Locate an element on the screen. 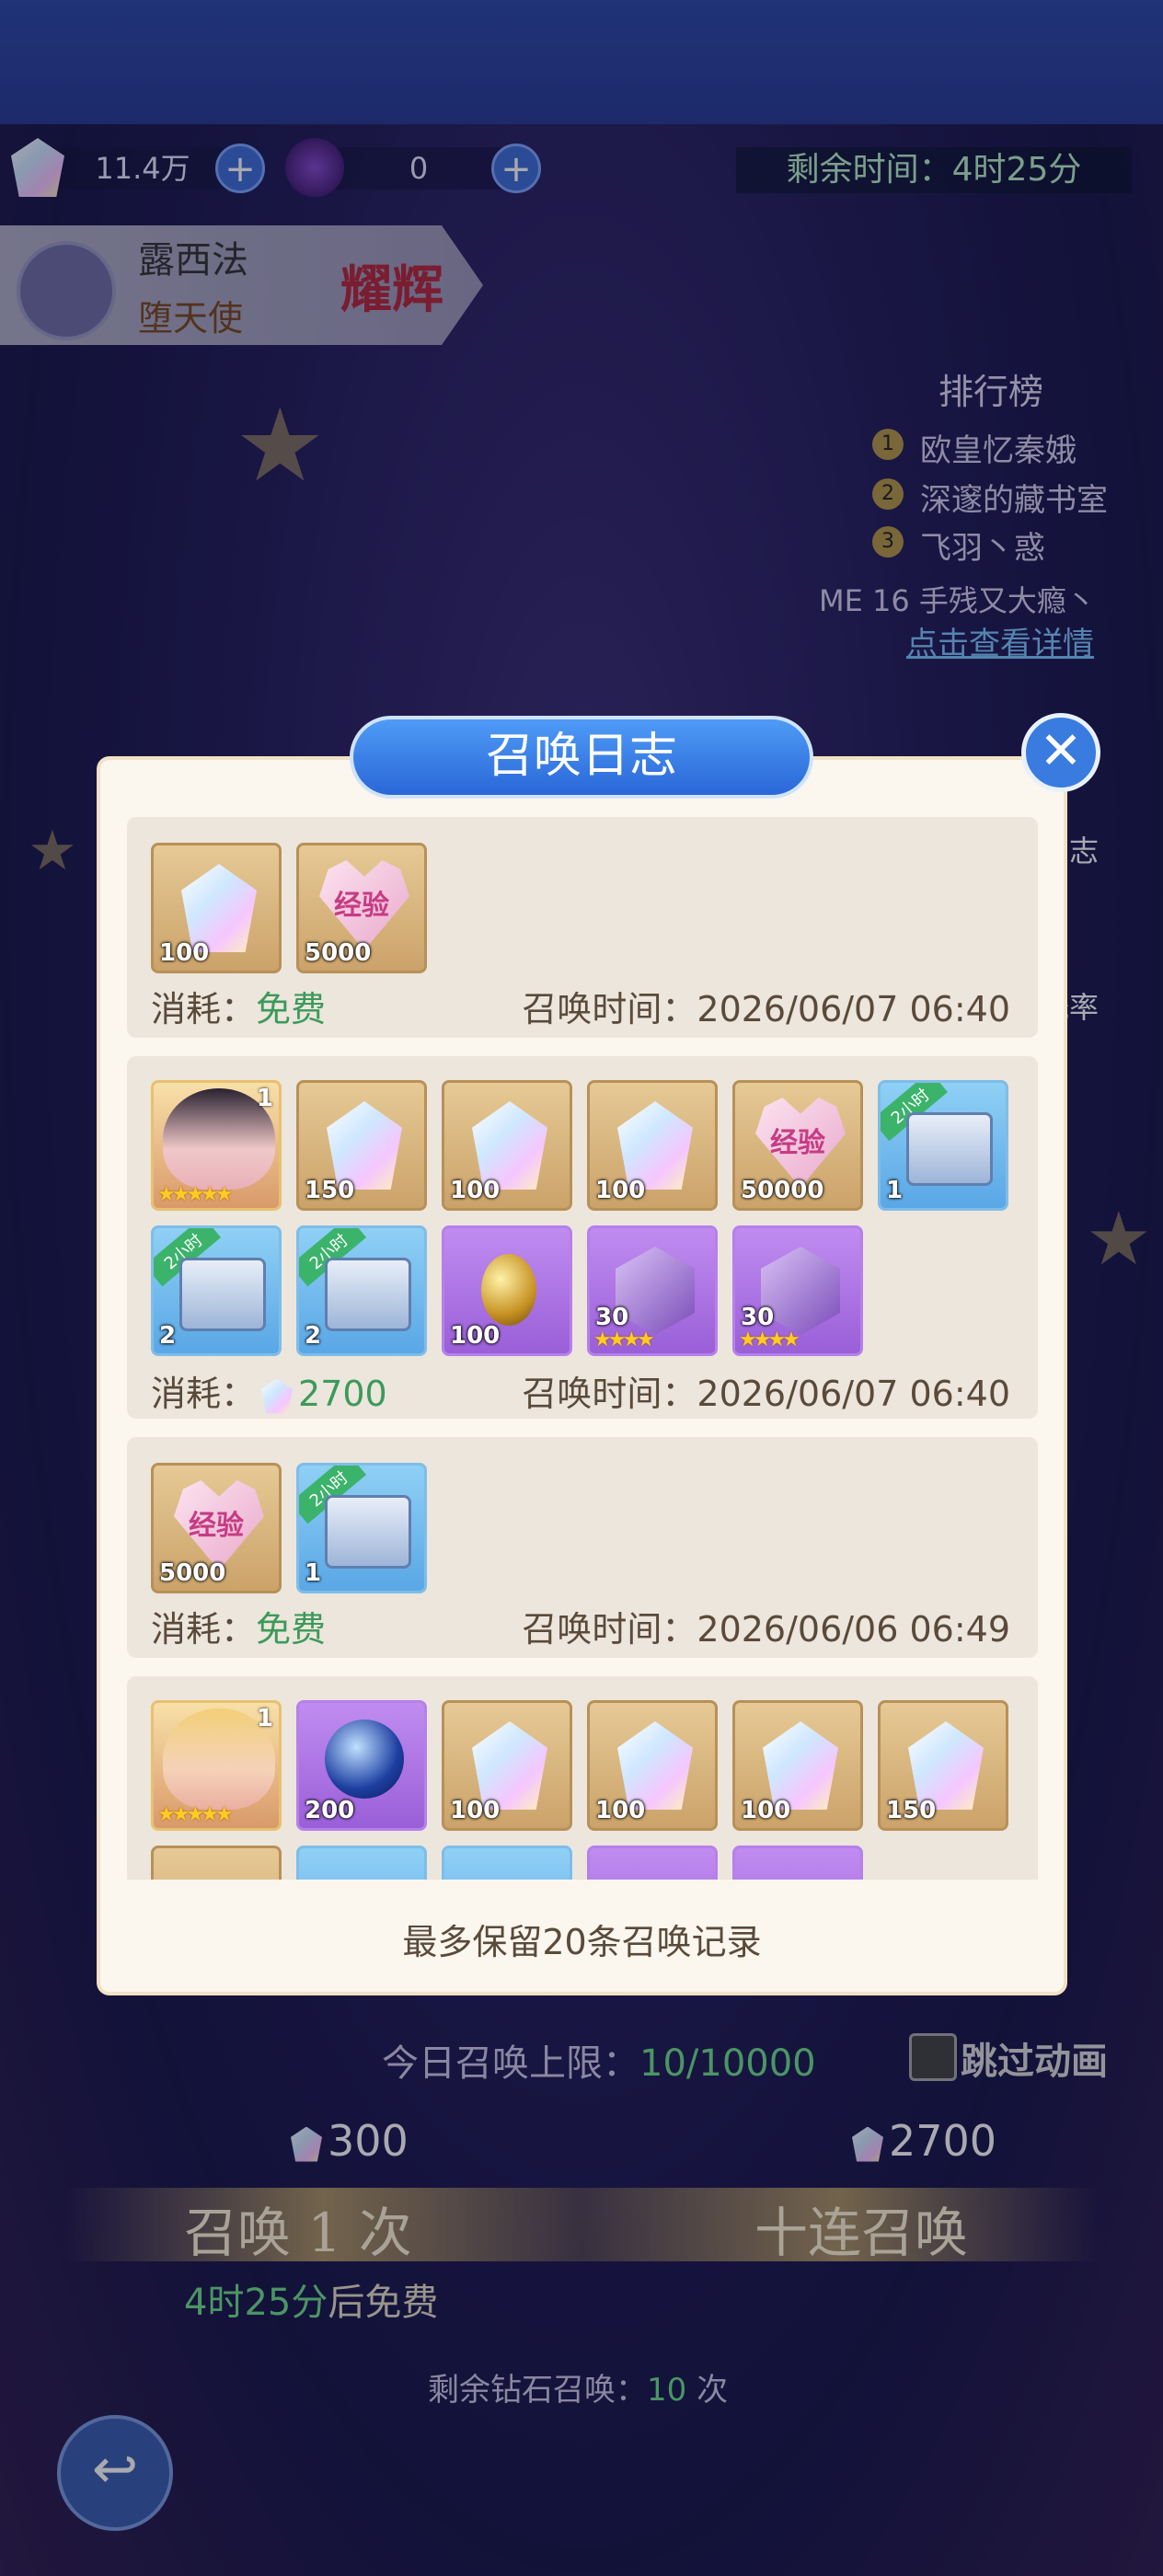 The image size is (1163, 2576). item-qty: 50000 is located at coordinates (783, 1190).